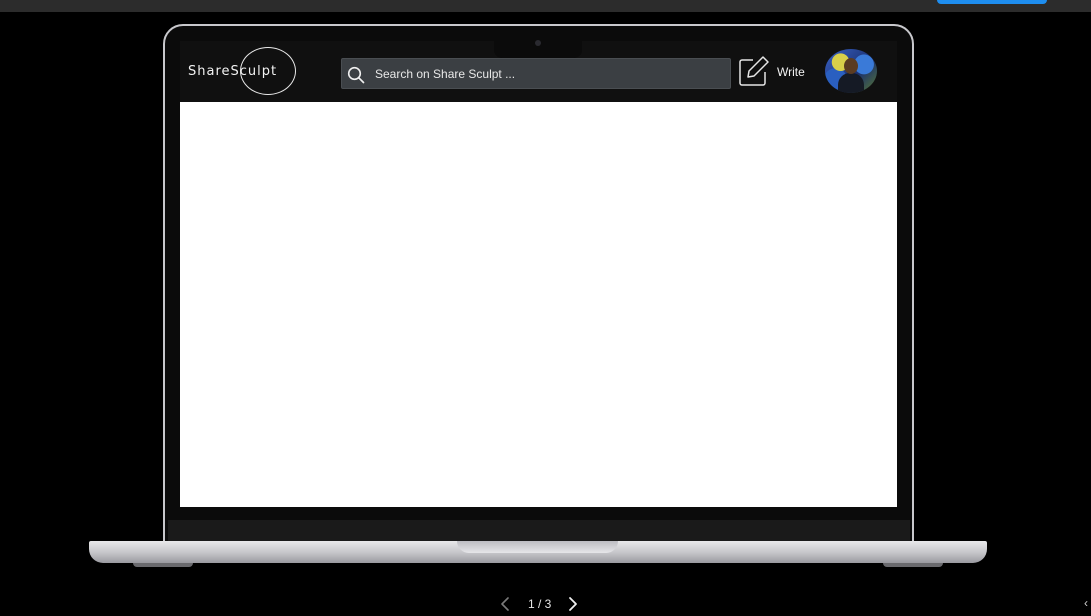  I want to click on search-bar, so click(536, 73).